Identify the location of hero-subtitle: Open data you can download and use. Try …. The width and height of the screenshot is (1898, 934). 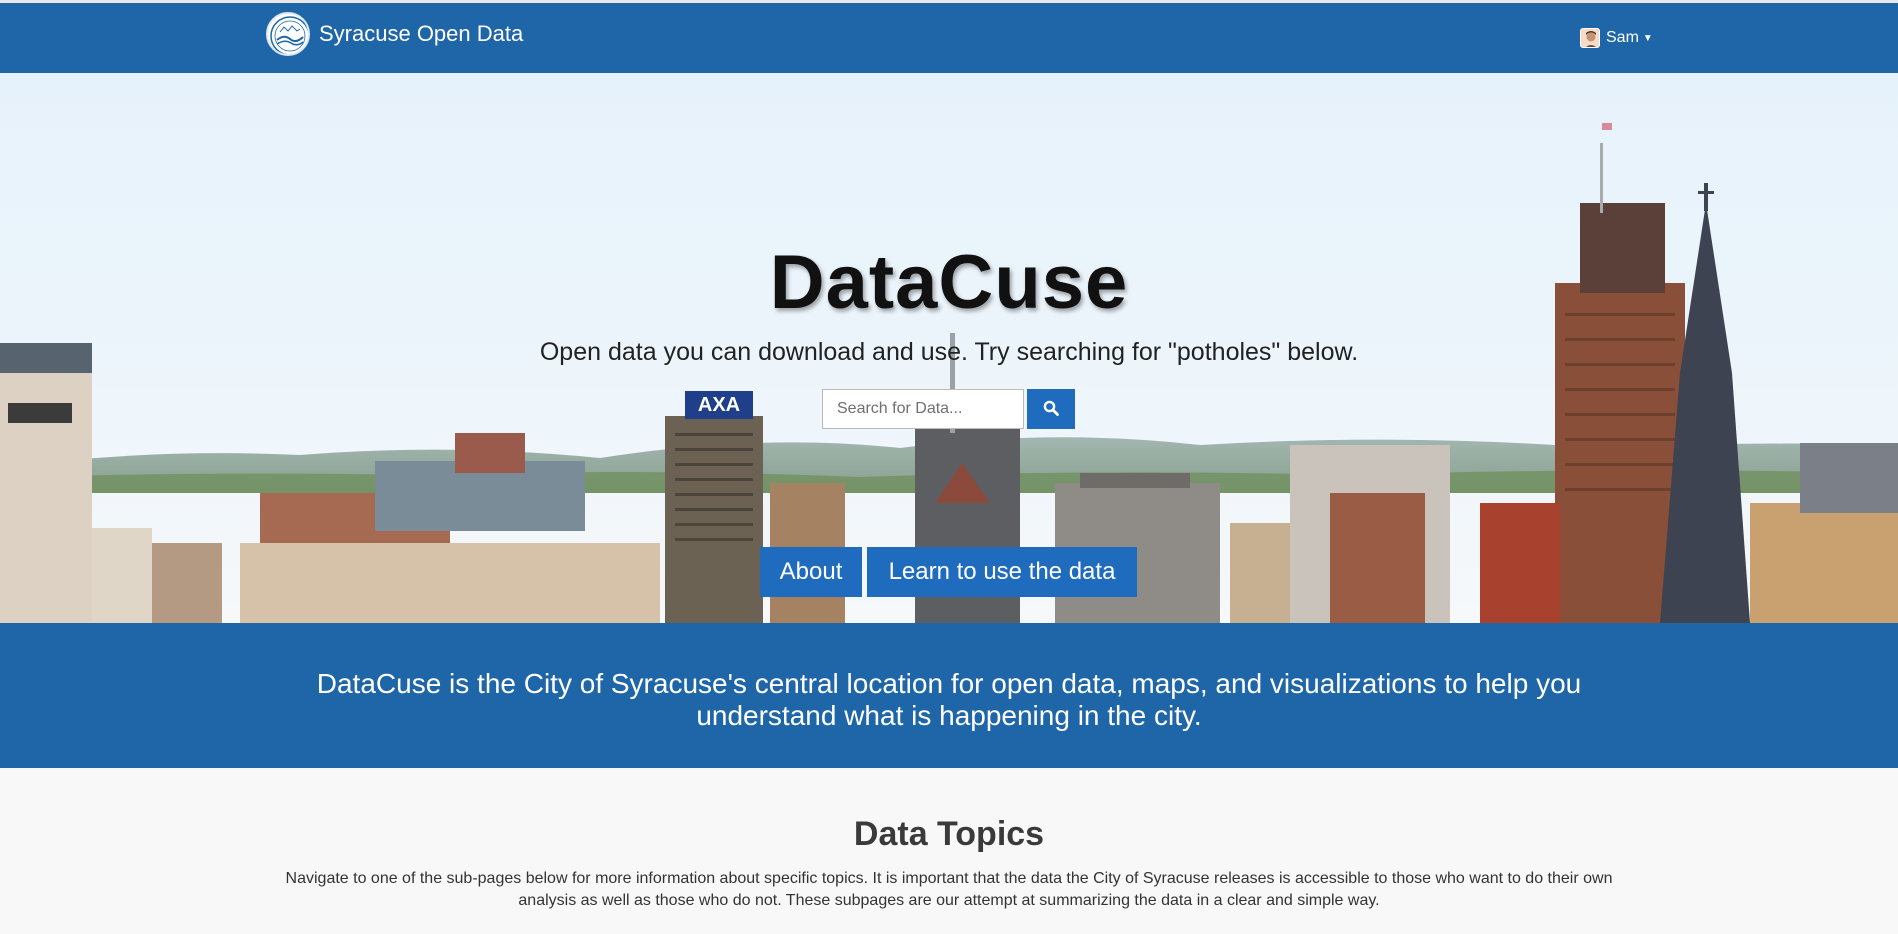
(949, 352).